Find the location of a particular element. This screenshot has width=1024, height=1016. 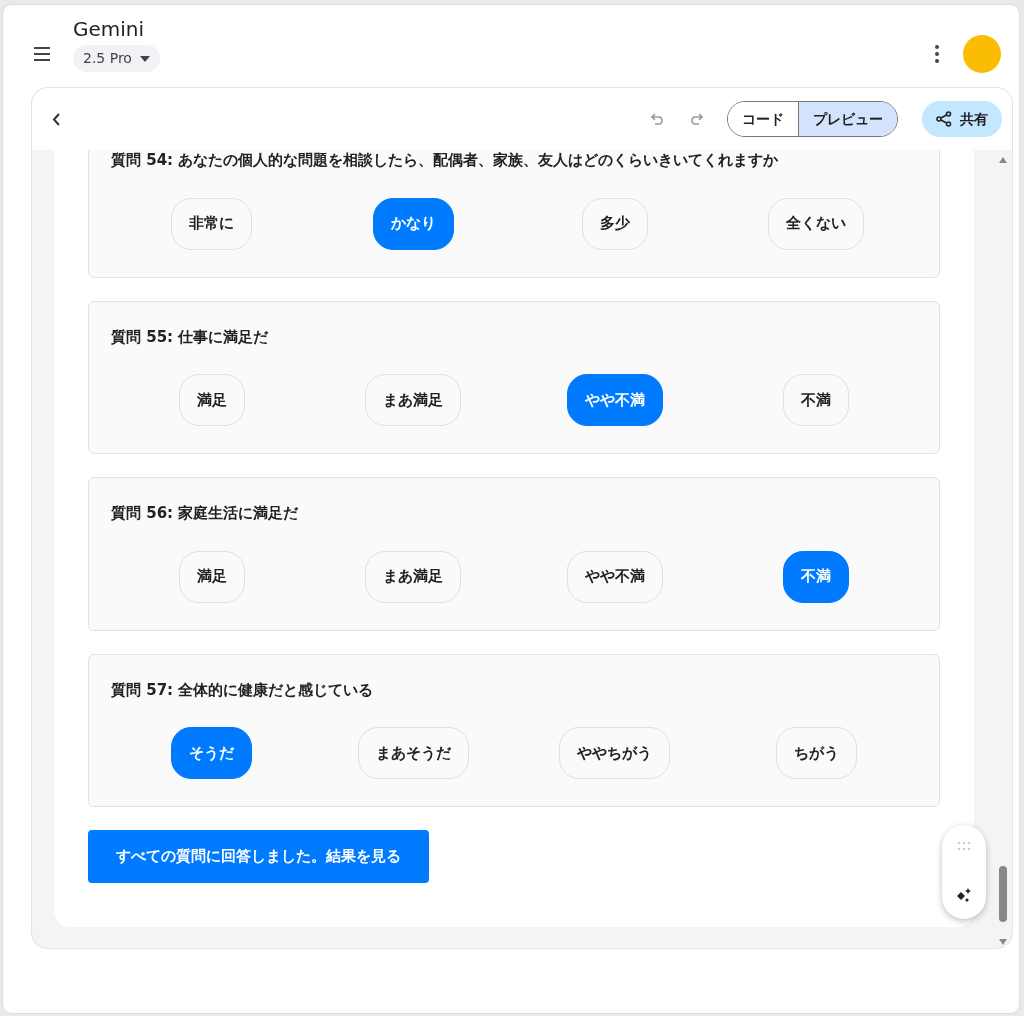

model-selector: 2.5 Pro is located at coordinates (116, 58).